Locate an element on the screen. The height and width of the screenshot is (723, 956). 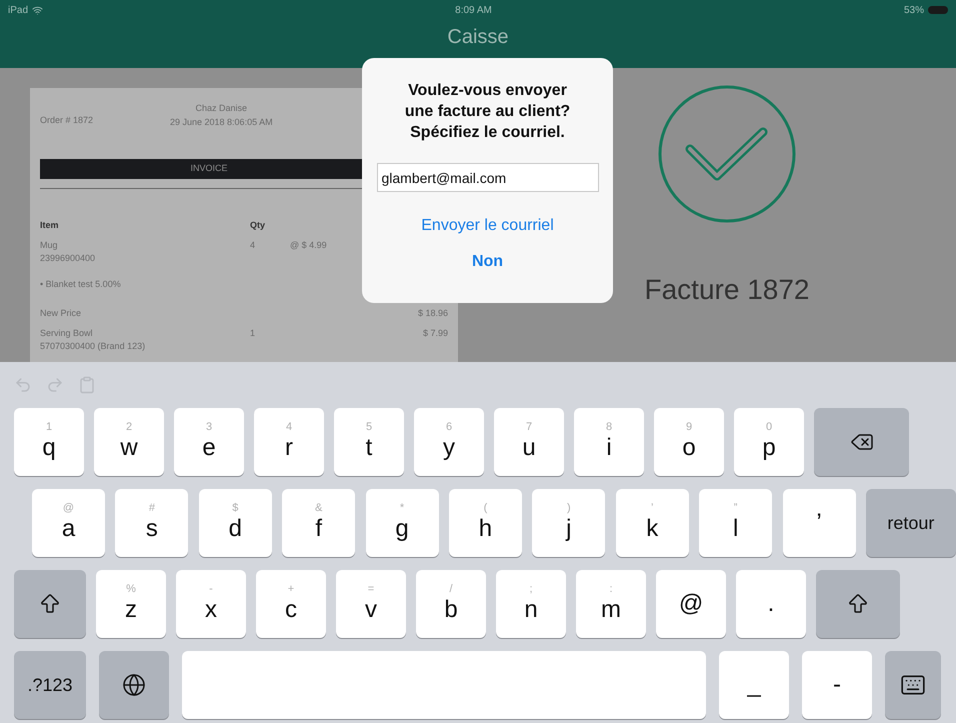
key: @ is located at coordinates (691, 604).